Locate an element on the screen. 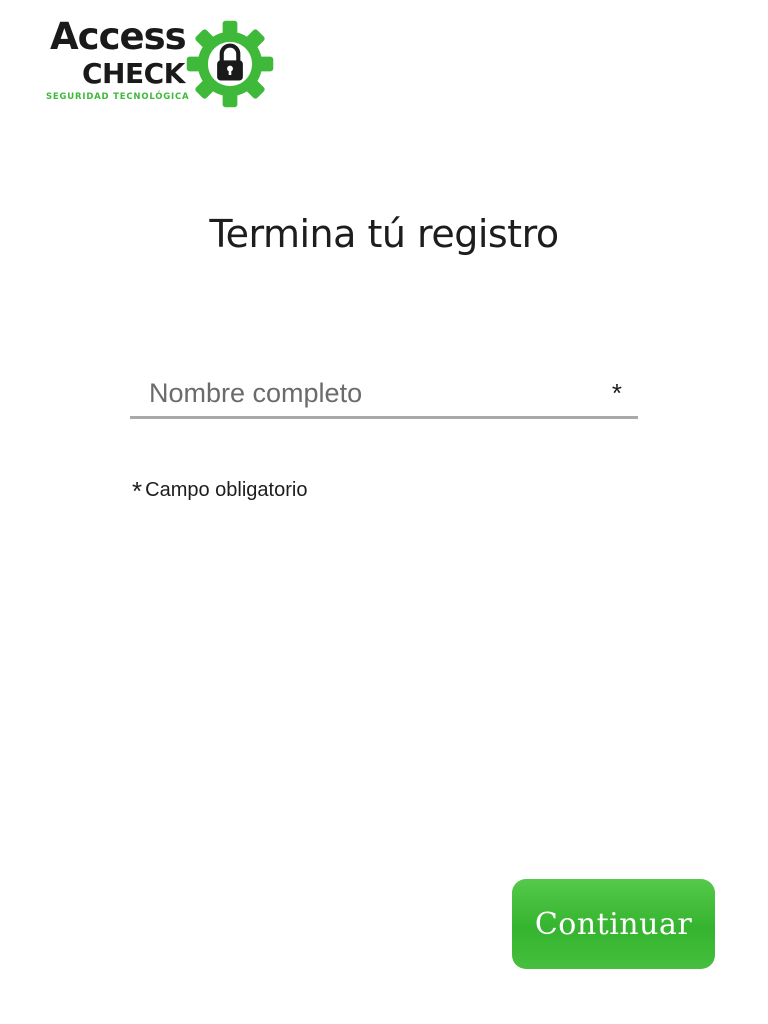  name-field: * is located at coordinates (384, 395).